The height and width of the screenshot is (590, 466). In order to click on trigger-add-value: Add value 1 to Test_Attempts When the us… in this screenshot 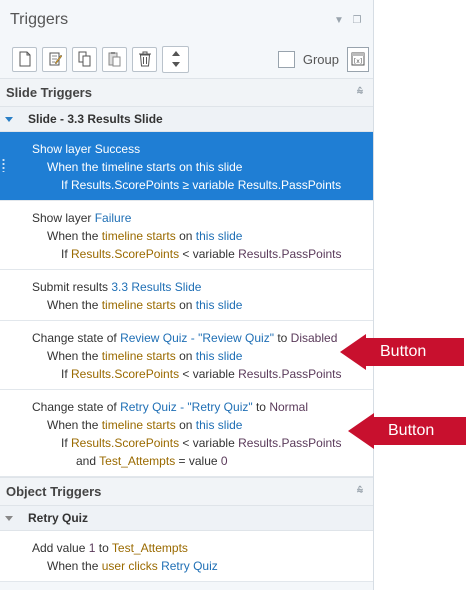, I will do `click(186, 556)`.